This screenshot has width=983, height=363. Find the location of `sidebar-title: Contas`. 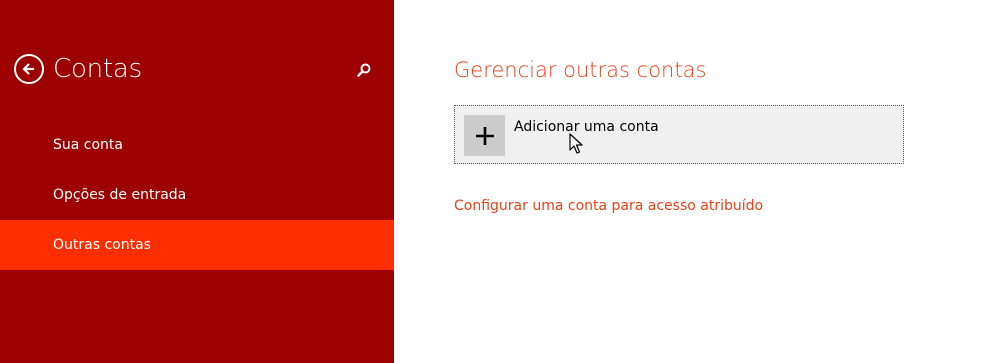

sidebar-title: Contas is located at coordinates (98, 69).